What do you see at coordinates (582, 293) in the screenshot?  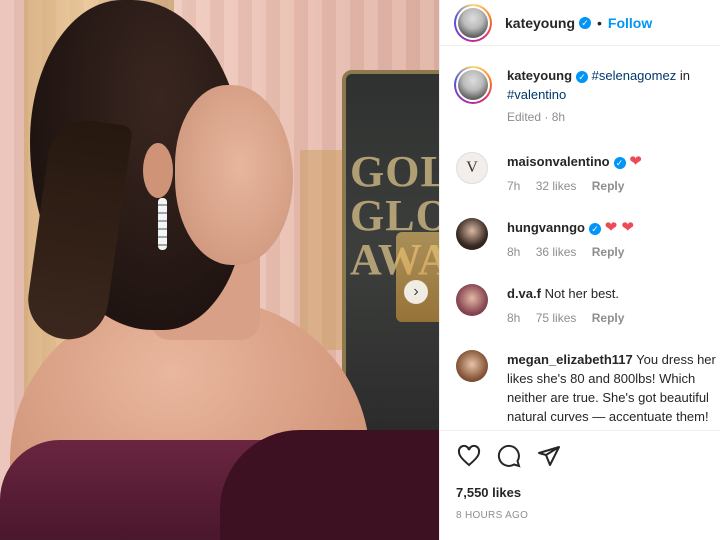 I see `comment-text: Not her best.` at bounding box center [582, 293].